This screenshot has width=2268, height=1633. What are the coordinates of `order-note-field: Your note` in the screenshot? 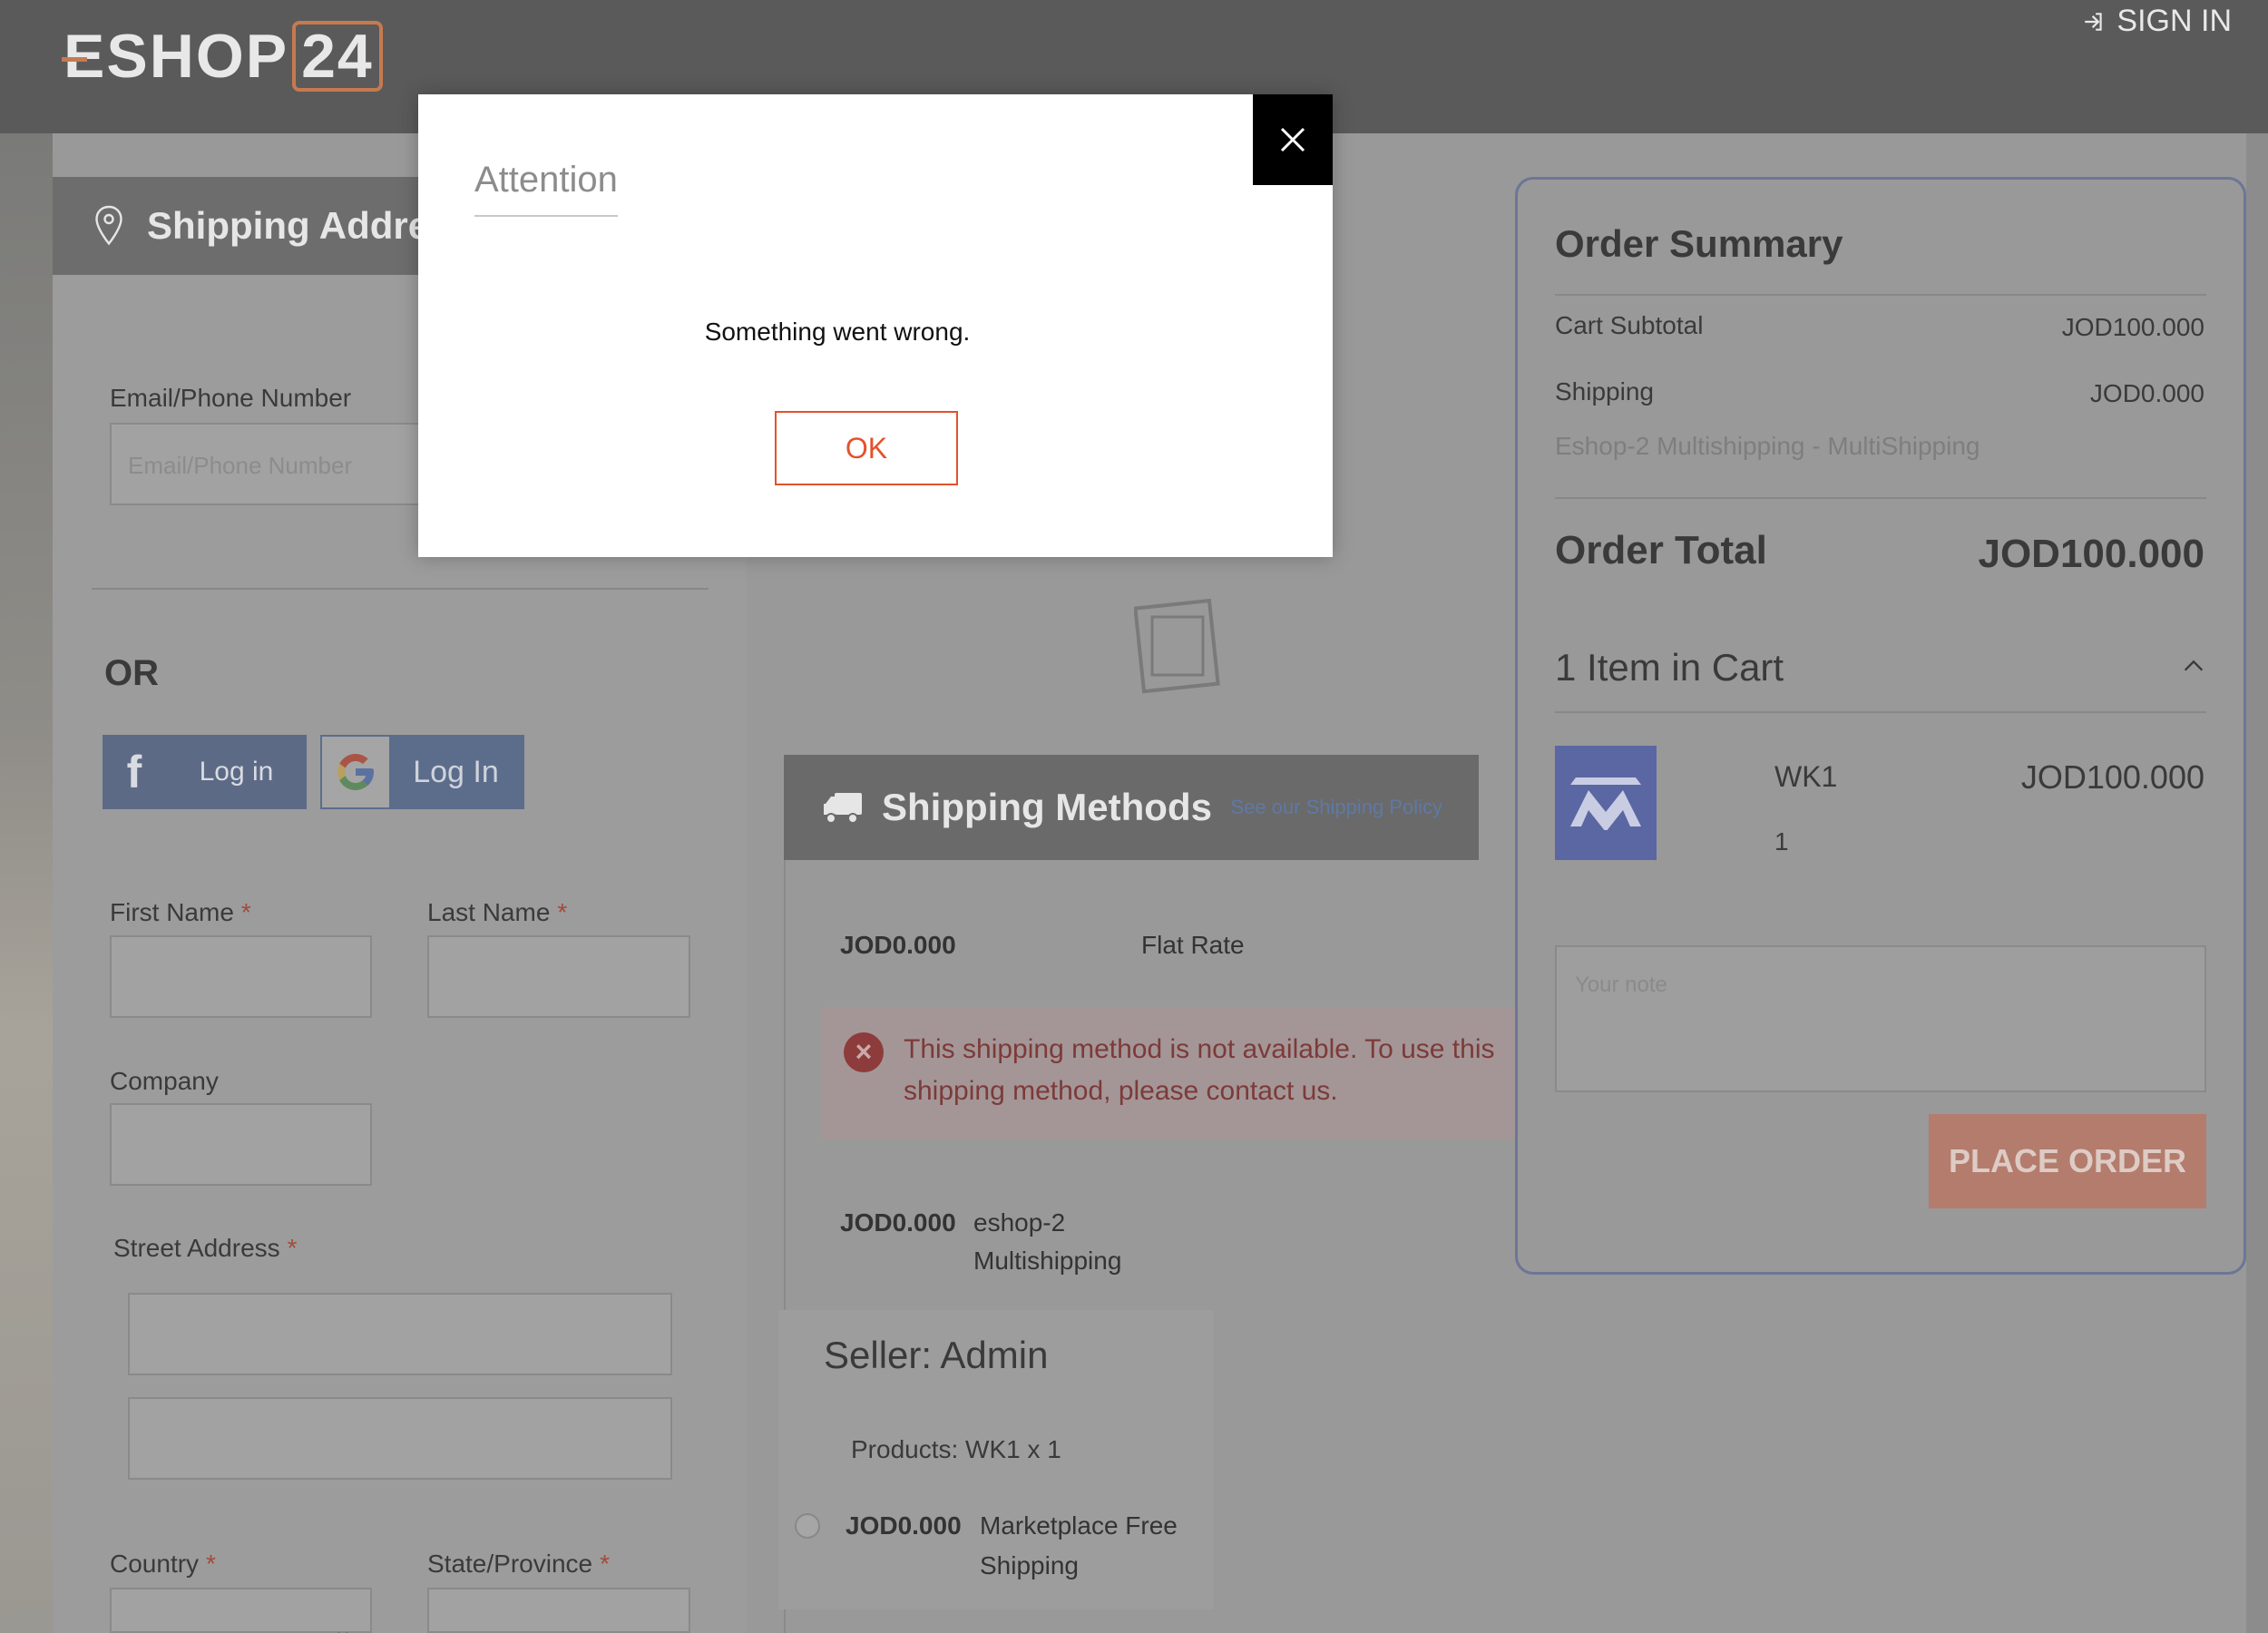 It's located at (1880, 1019).